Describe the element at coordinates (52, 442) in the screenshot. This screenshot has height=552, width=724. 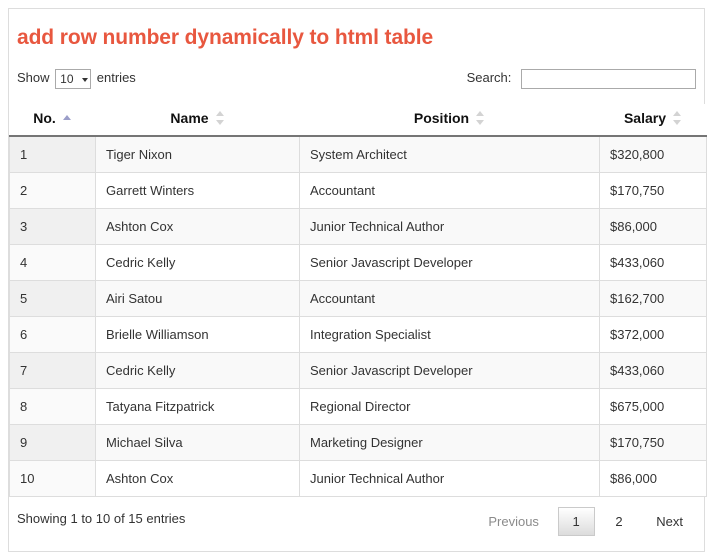
I see `cell-no: 9` at that location.